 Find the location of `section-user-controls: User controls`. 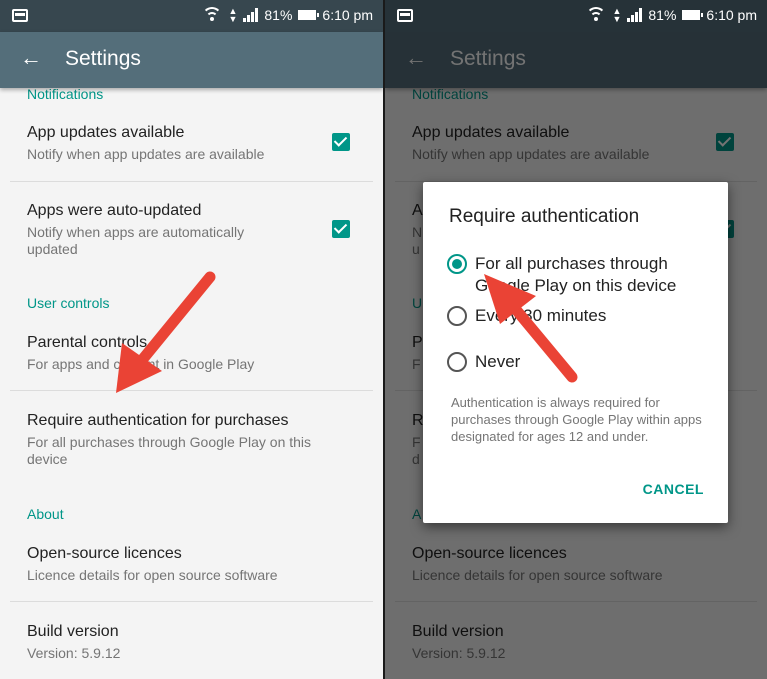

section-user-controls: User controls is located at coordinates (68, 303).